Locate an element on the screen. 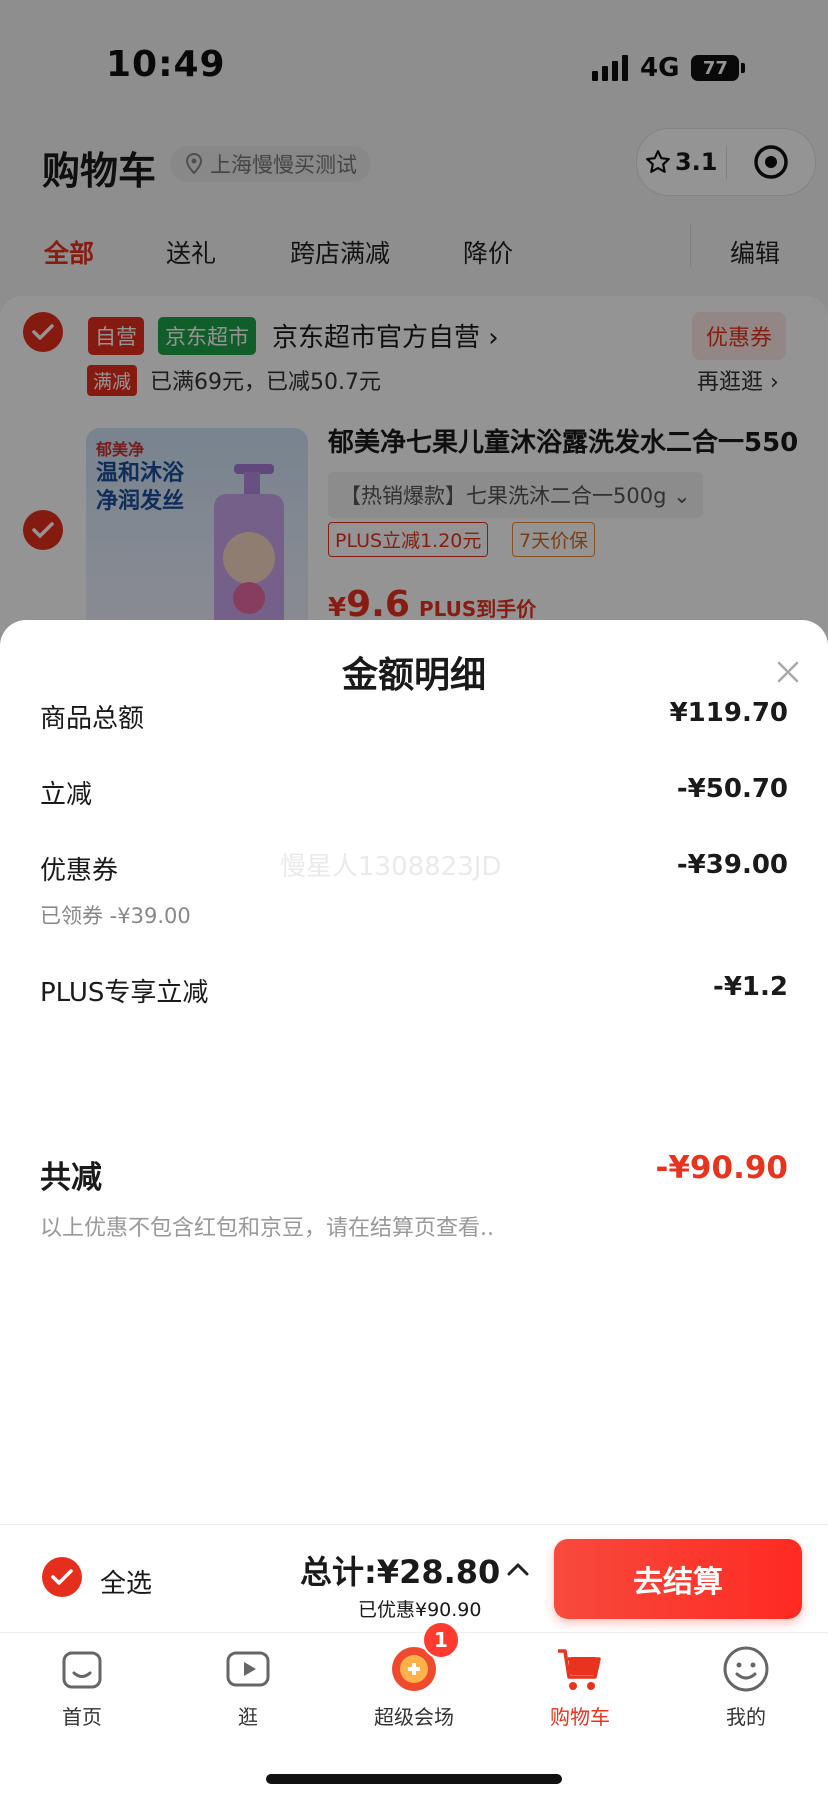 This screenshot has width=828, height=1802. close-button is located at coordinates (788, 673).